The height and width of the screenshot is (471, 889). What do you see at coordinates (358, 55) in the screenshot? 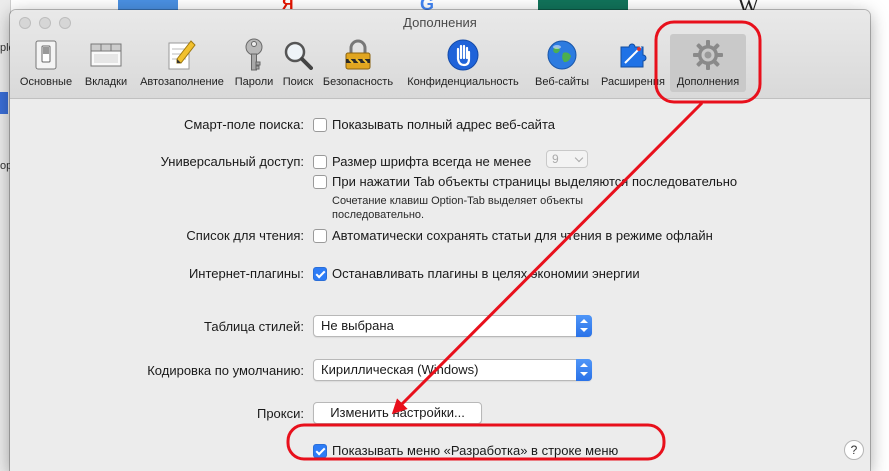
I see `padlock-icon` at bounding box center [358, 55].